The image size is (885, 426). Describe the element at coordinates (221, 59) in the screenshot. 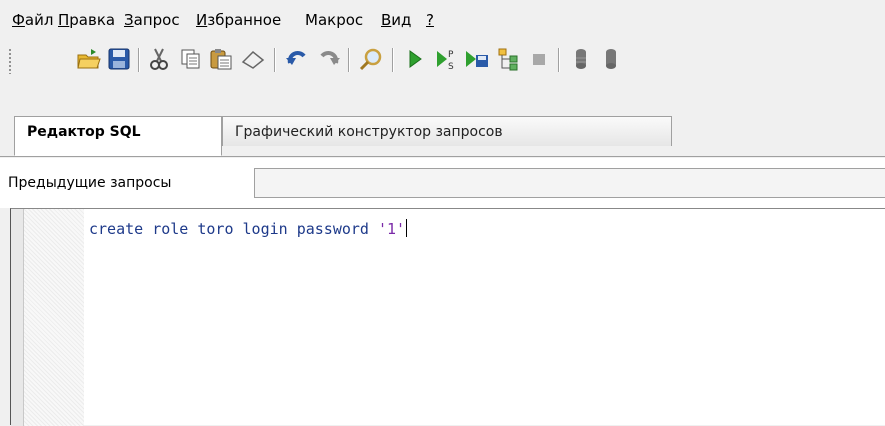

I see `paste-icon` at that location.